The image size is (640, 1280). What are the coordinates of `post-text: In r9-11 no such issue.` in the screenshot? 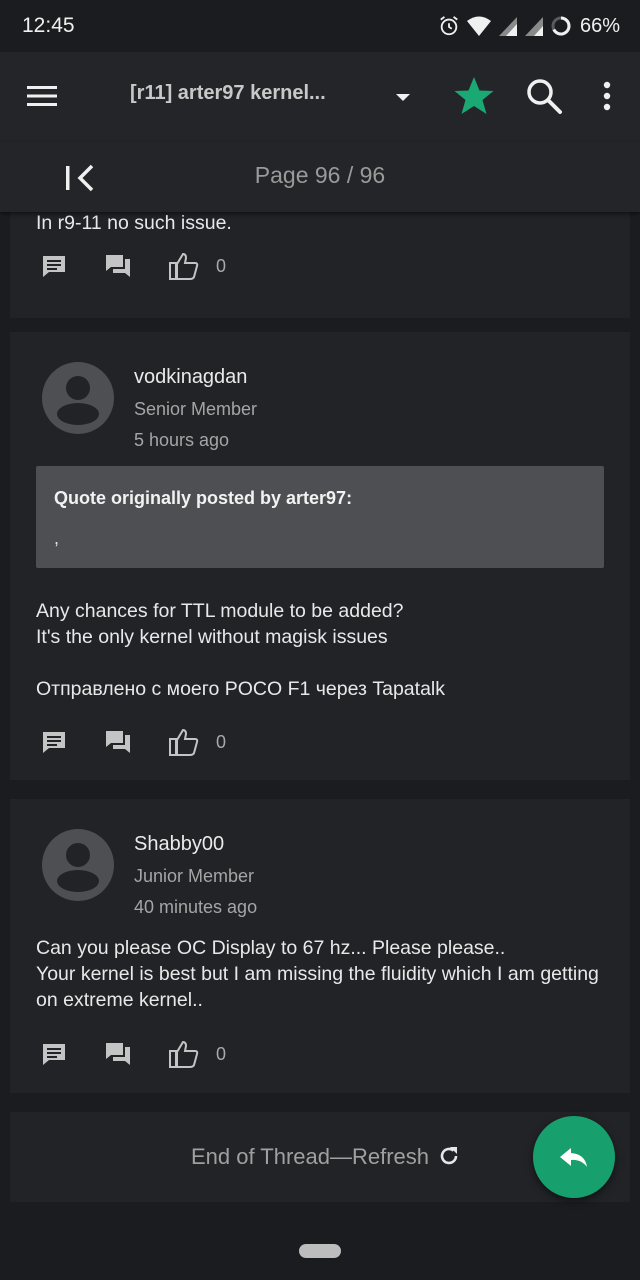 It's located at (134, 223).